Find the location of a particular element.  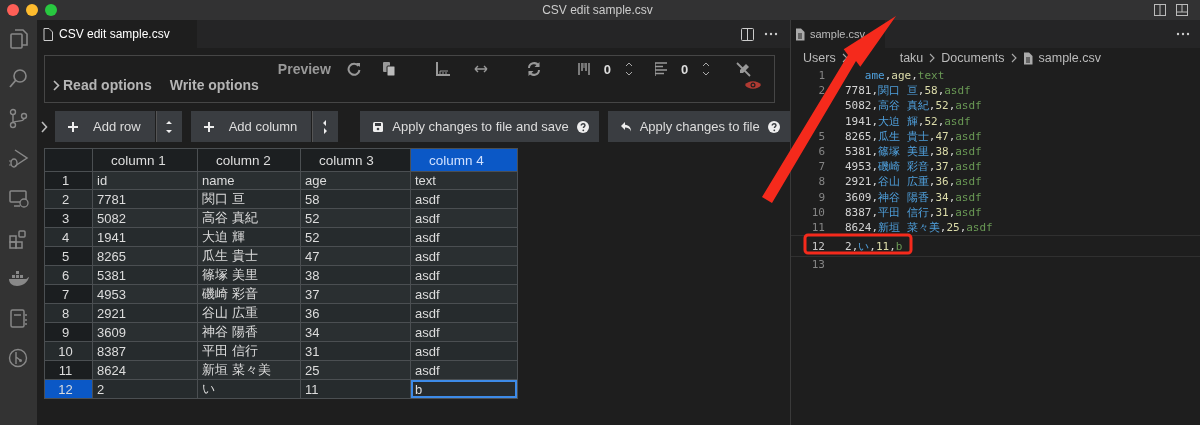

up-down-arrows-button is located at coordinates (168, 126).